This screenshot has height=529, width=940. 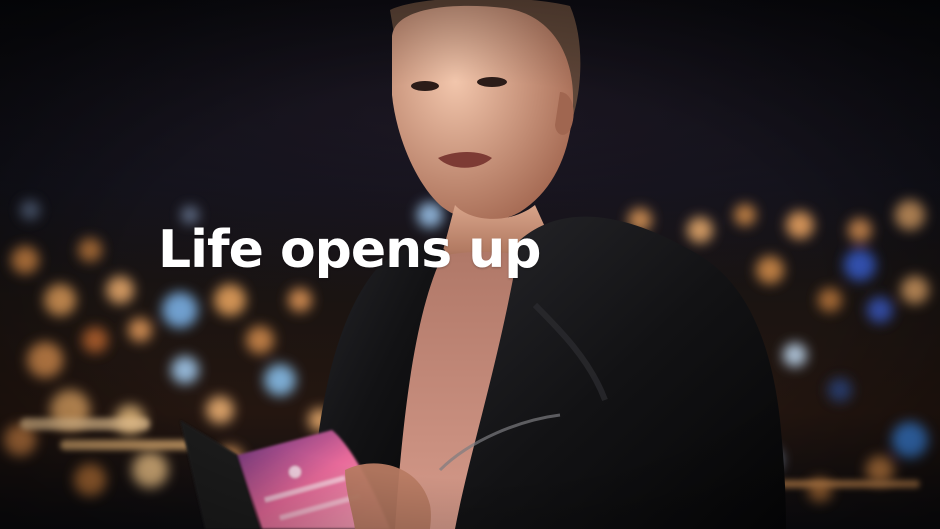 What do you see at coordinates (349, 250) in the screenshot?
I see `headline-text: Life opens up` at bounding box center [349, 250].